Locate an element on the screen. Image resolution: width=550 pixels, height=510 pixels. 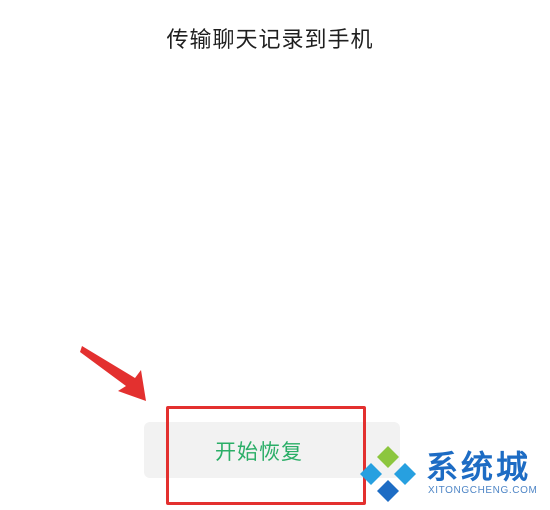
annotation-arrow-icon is located at coordinates (113, 373).